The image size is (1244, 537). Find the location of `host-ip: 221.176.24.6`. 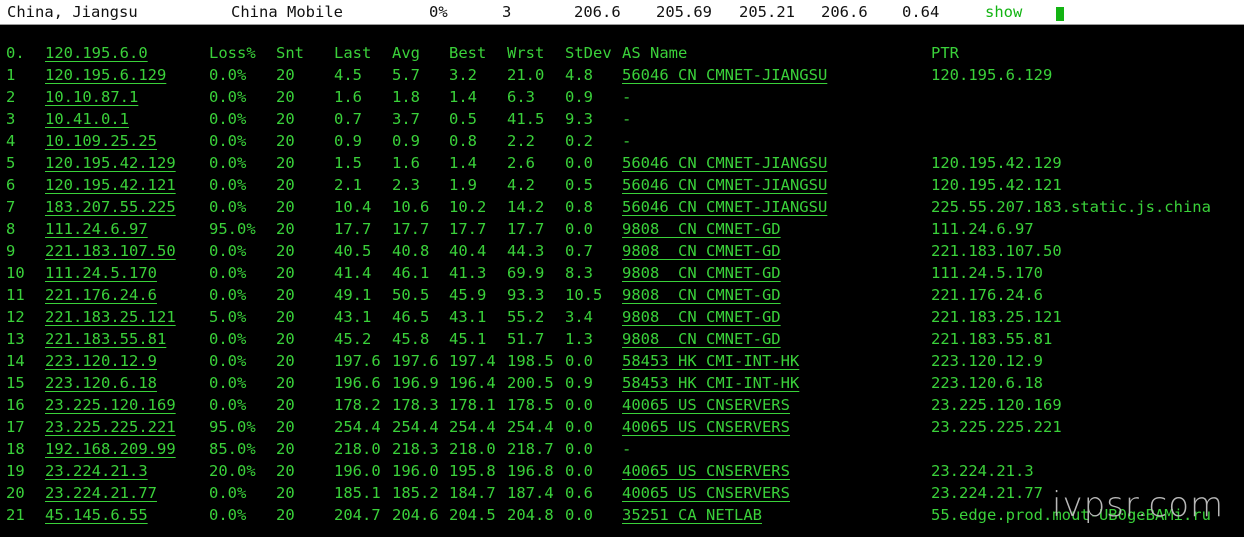

host-ip: 221.176.24.6 is located at coordinates (101, 295).